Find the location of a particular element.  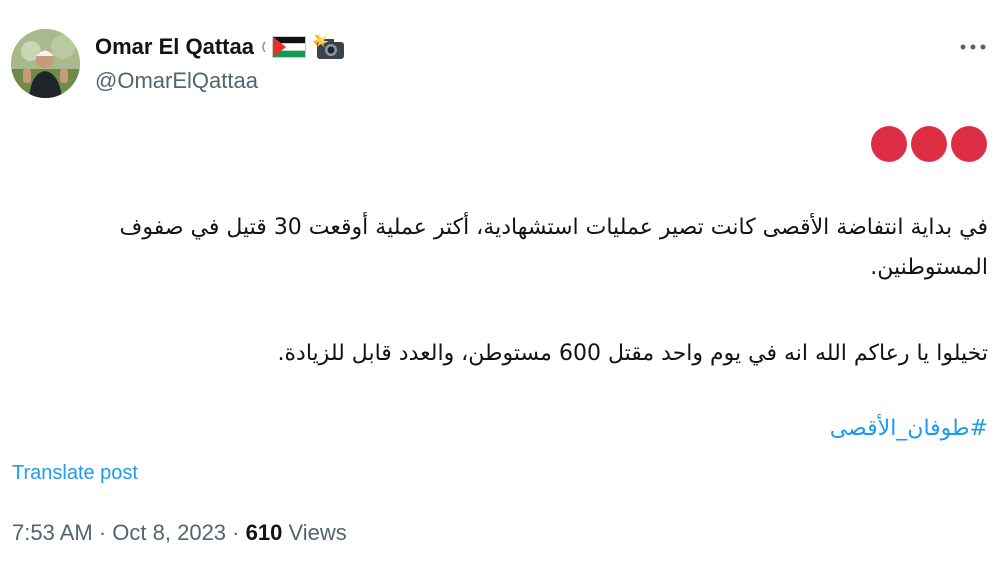

verified-accent-icon is located at coordinates (263, 47).